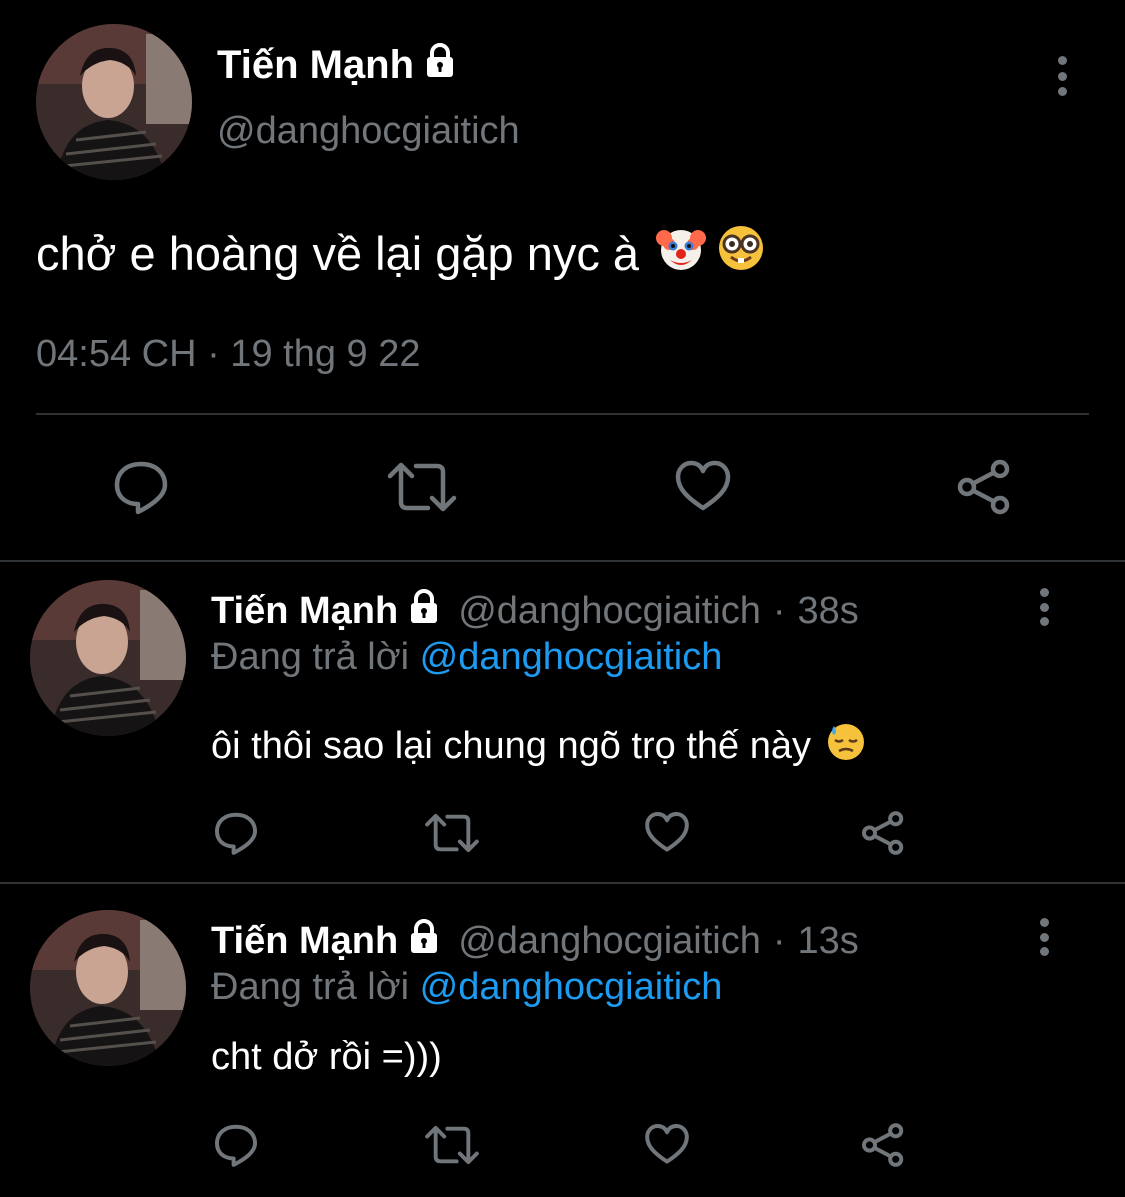 The width and height of the screenshot is (1125, 1197). What do you see at coordinates (681, 253) in the screenshot?
I see `clown-face-emoji` at bounding box center [681, 253].